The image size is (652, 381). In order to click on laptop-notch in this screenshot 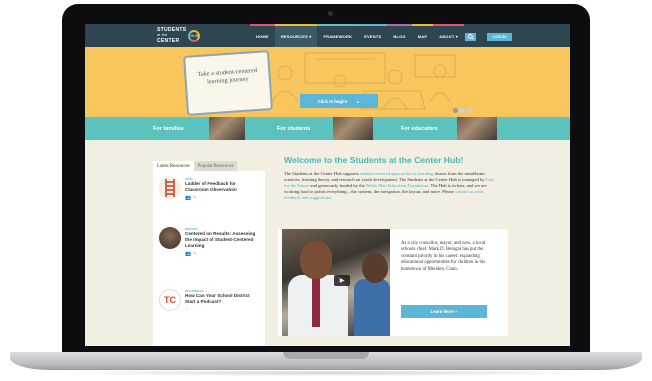, I will do `click(326, 355)`.